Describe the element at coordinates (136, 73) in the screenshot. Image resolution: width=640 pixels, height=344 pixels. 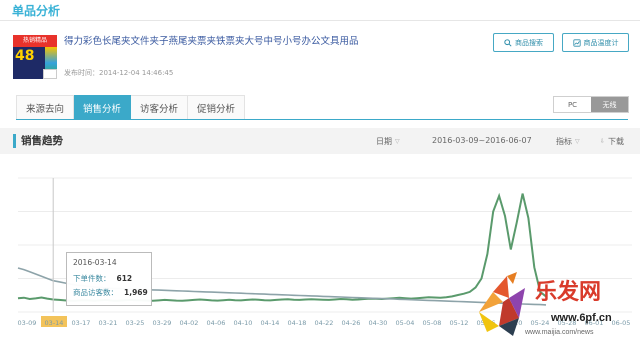
I see `publish-value: 2014-12-04 14:46:45` at that location.